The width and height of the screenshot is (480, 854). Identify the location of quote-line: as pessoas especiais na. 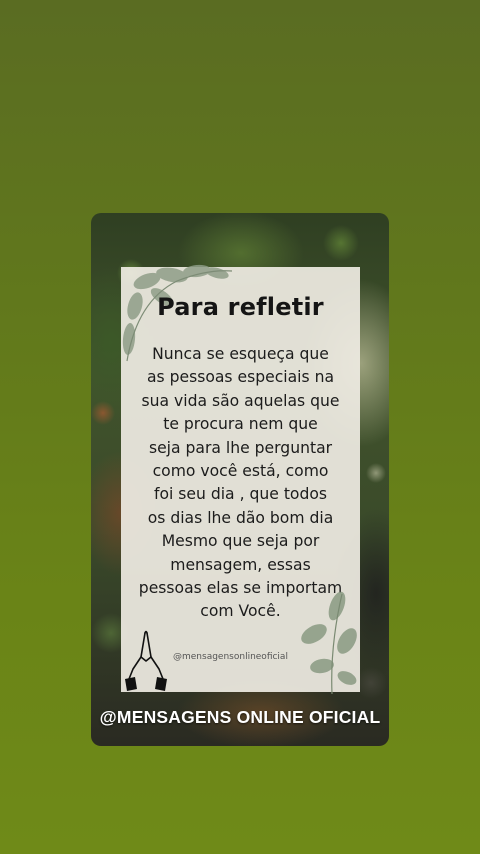
(240, 377).